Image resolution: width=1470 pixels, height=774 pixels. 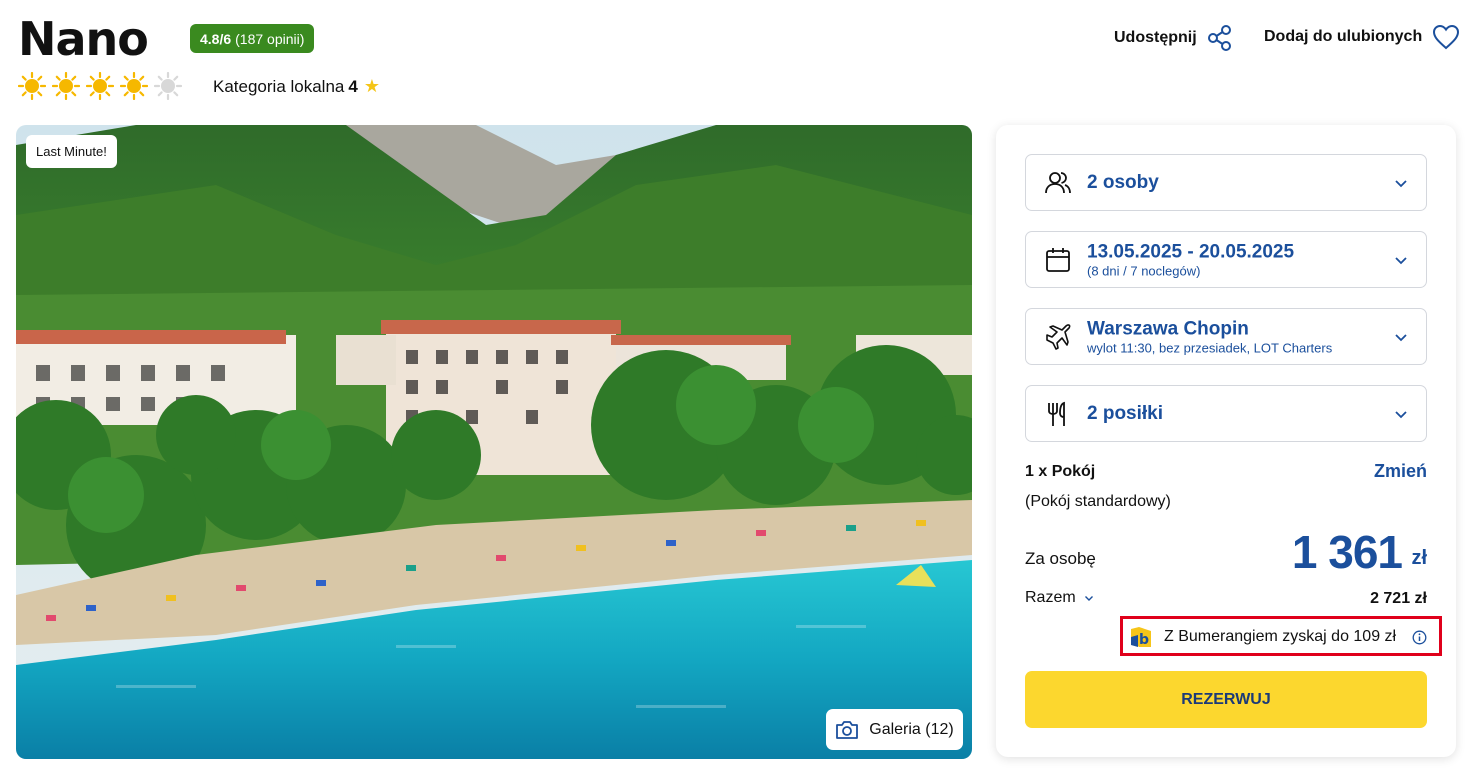 I want to click on share-button: Udostępnij, so click(x=1173, y=38).